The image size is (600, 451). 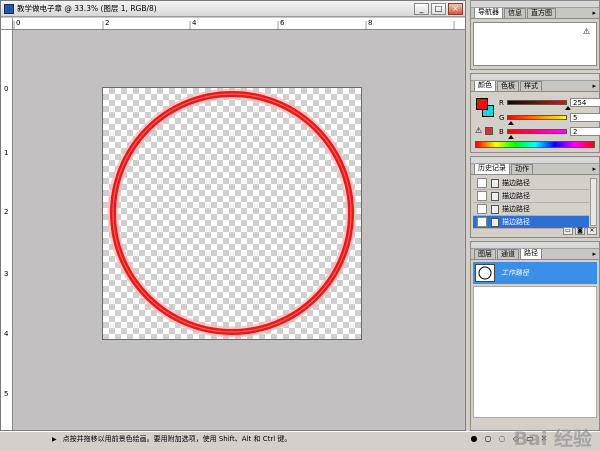 What do you see at coordinates (586, 31) in the screenshot?
I see `warning-icon: ⚠` at bounding box center [586, 31].